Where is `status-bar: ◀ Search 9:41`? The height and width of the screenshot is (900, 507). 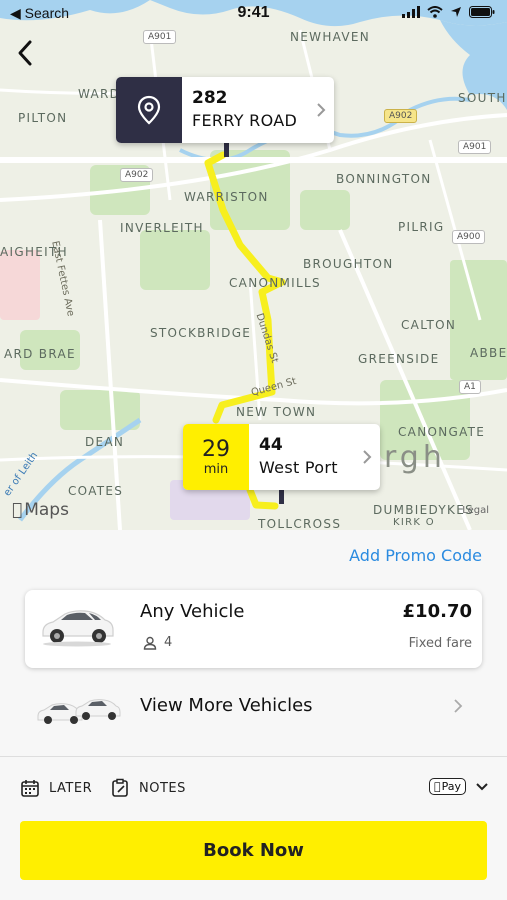
status-bar: ◀ Search 9:41 is located at coordinates (253, 14).